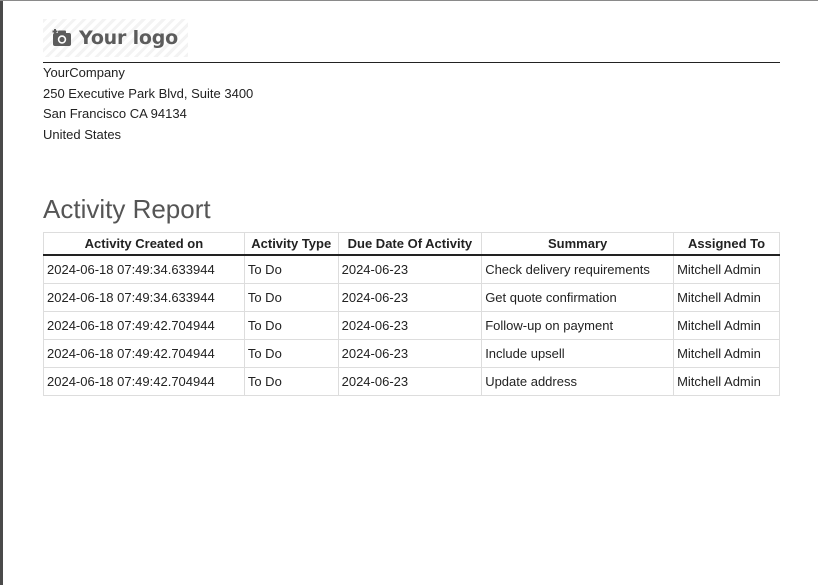 Image resolution: width=818 pixels, height=585 pixels. I want to click on column-header-activity-type: Activity Type, so click(291, 244).